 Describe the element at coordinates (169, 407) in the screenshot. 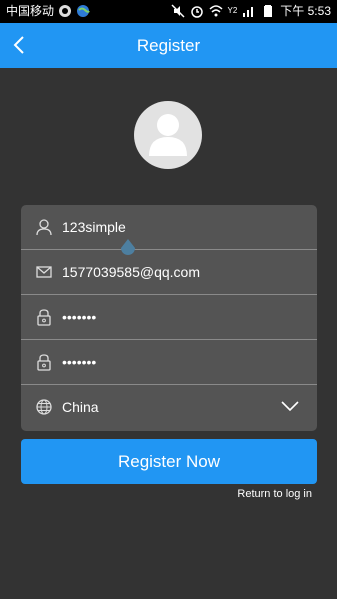

I see `country-row: China` at that location.